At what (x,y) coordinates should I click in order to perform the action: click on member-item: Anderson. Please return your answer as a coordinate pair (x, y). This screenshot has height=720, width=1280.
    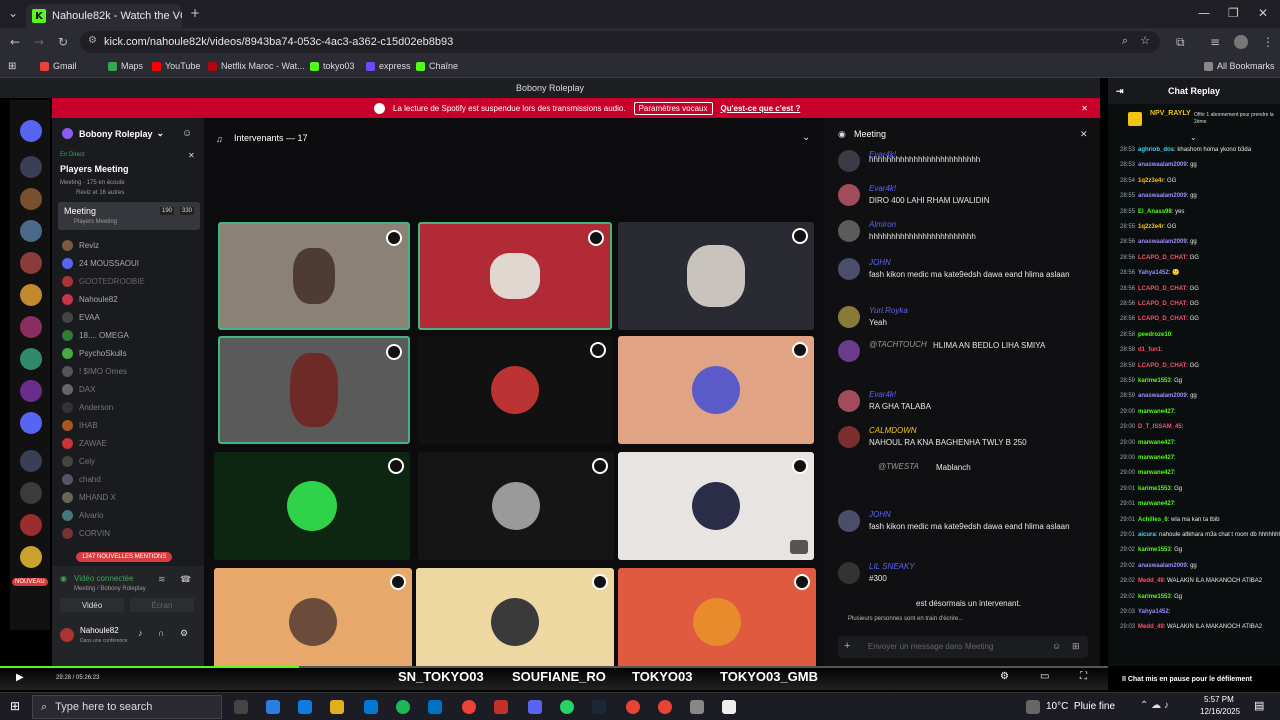
    Looking at the image, I should click on (132, 407).